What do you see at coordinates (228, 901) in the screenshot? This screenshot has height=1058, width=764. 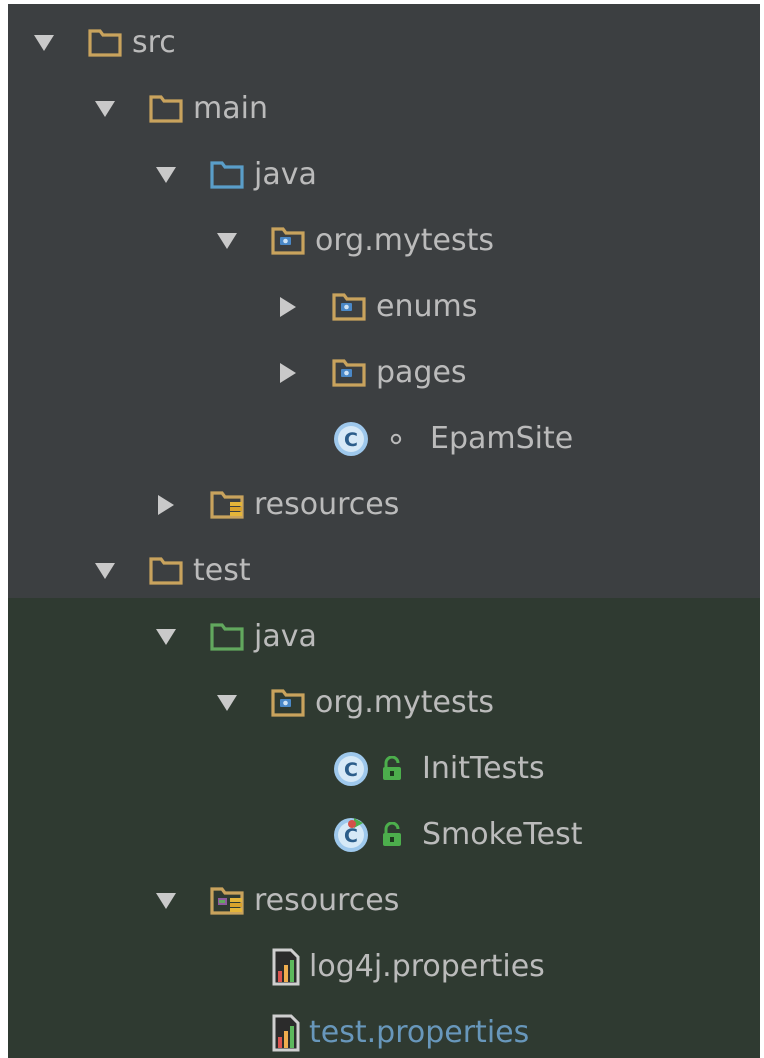 I see `test-resources-folder-icon` at bounding box center [228, 901].